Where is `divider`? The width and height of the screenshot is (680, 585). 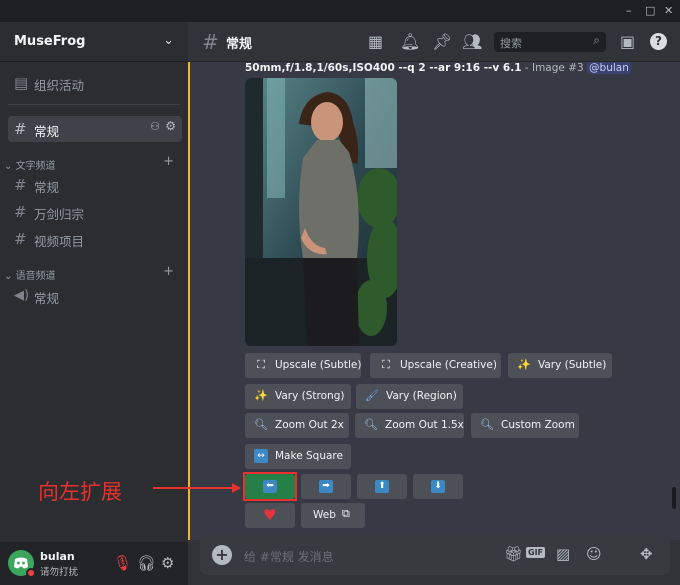 divider is located at coordinates (94, 104).